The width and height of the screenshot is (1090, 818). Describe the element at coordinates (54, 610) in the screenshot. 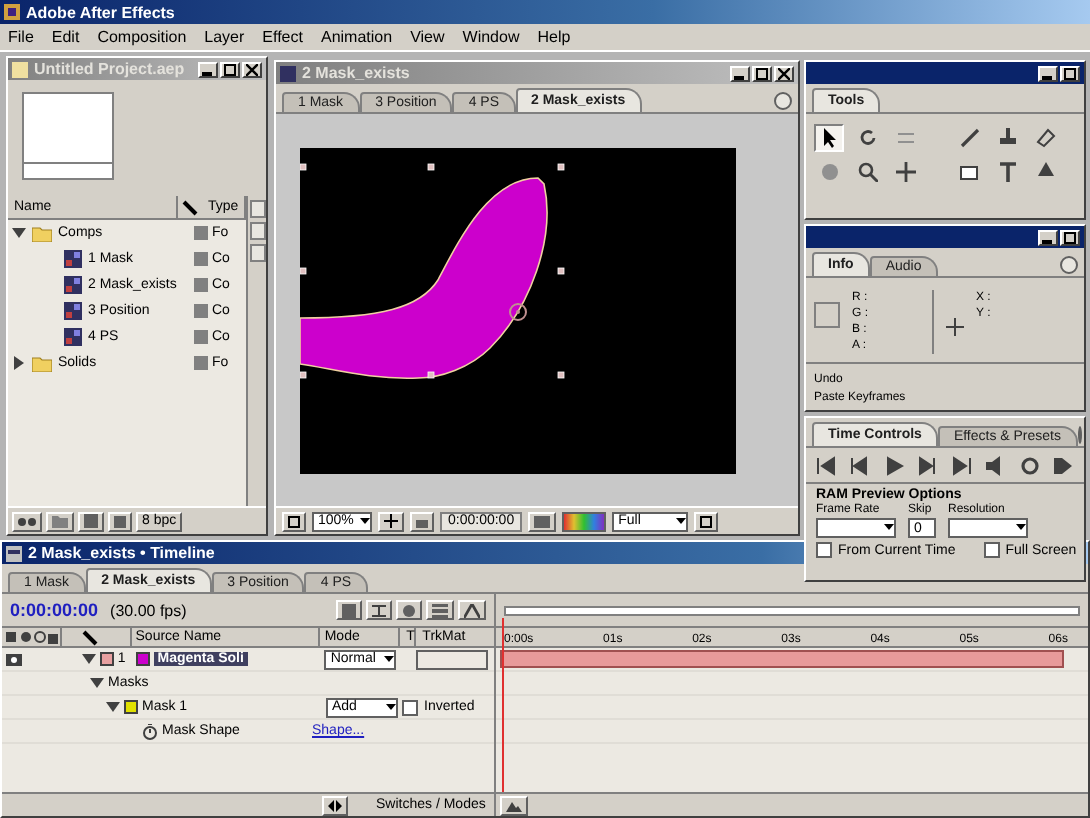

I see `current-time-display: 0:00:00:00` at that location.